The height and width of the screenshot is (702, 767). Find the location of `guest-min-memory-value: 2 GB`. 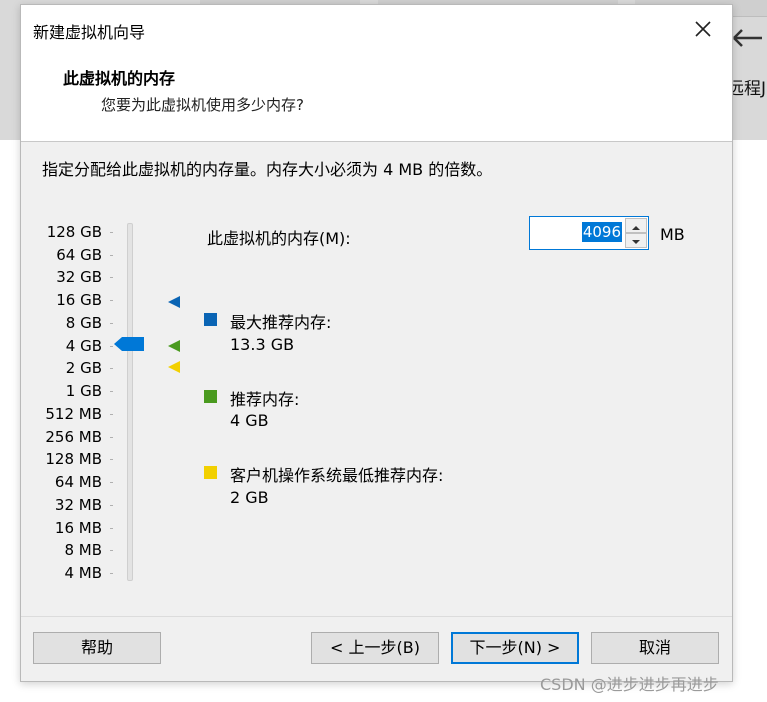

guest-min-memory-value: 2 GB is located at coordinates (249, 497).